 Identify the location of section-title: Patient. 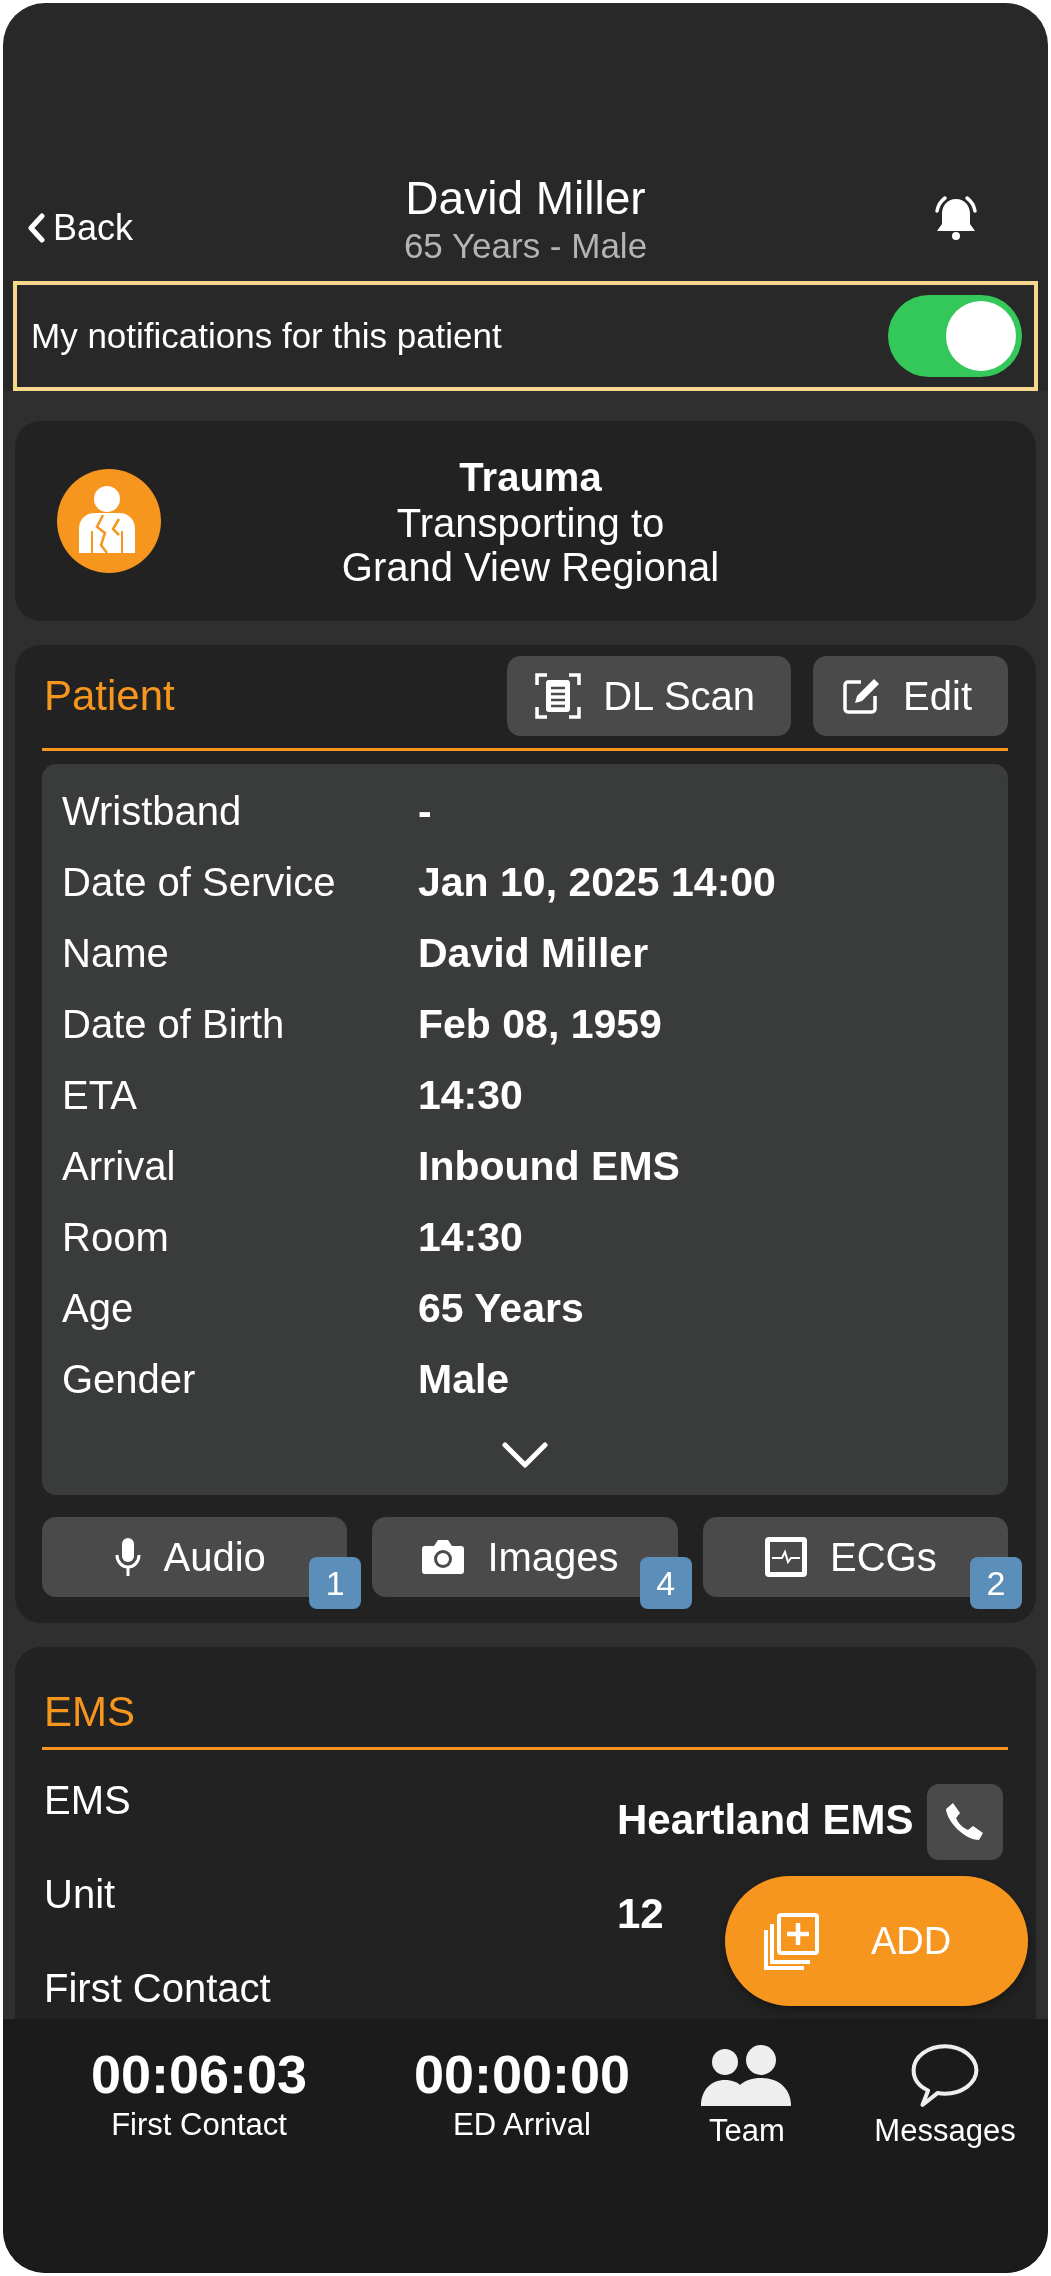
(109, 696).